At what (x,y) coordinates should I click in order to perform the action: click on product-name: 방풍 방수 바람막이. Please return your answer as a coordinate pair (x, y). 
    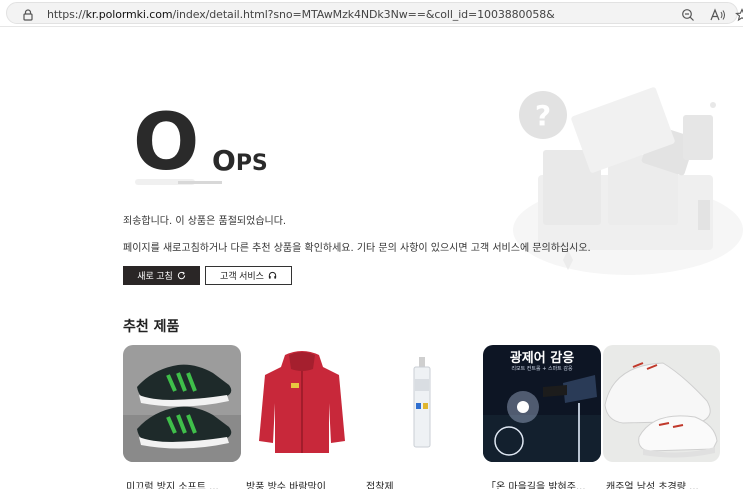
    Looking at the image, I should click on (305, 483).